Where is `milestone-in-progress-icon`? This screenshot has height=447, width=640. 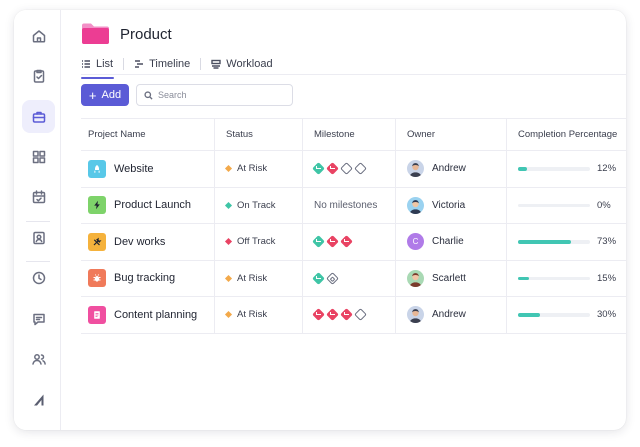
milestone-in-progress-icon is located at coordinates (332, 278).